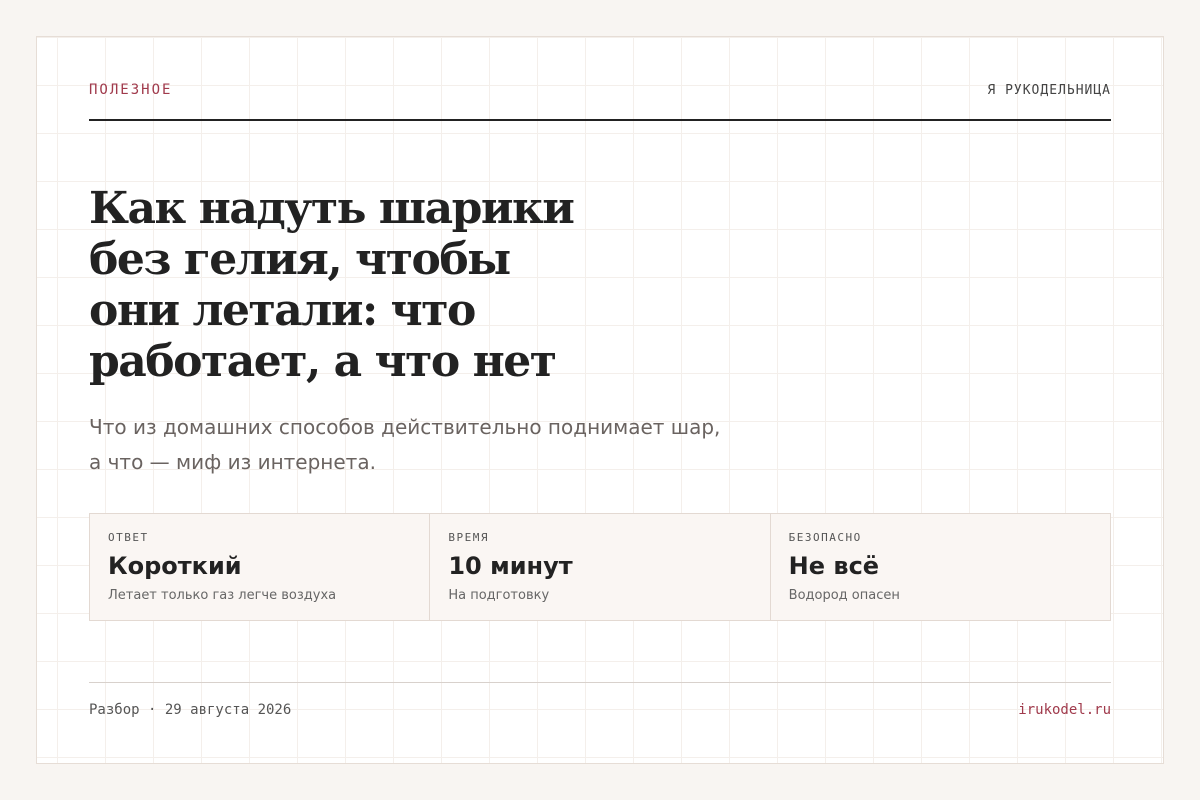 This screenshot has height=800, width=1200. I want to click on stat-time: ВРЕМЯ 10 минут На подготовку, so click(599, 567).